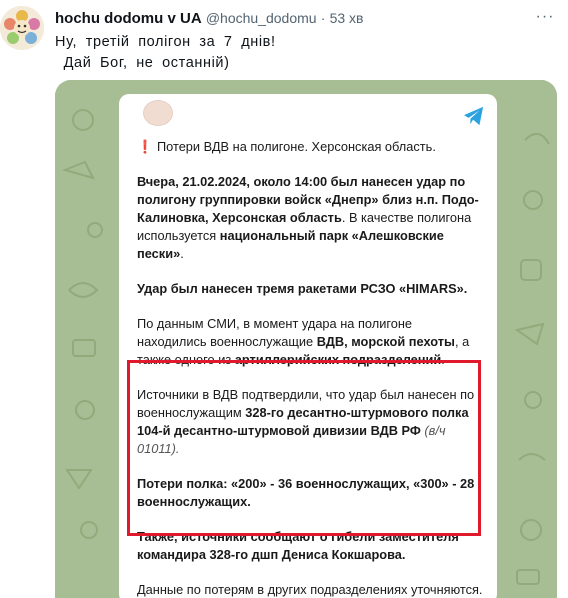  Describe the element at coordinates (165, 42) in the screenshot. I see `tweet-text-line: Ну, третій полігон за 7 днів!` at that location.